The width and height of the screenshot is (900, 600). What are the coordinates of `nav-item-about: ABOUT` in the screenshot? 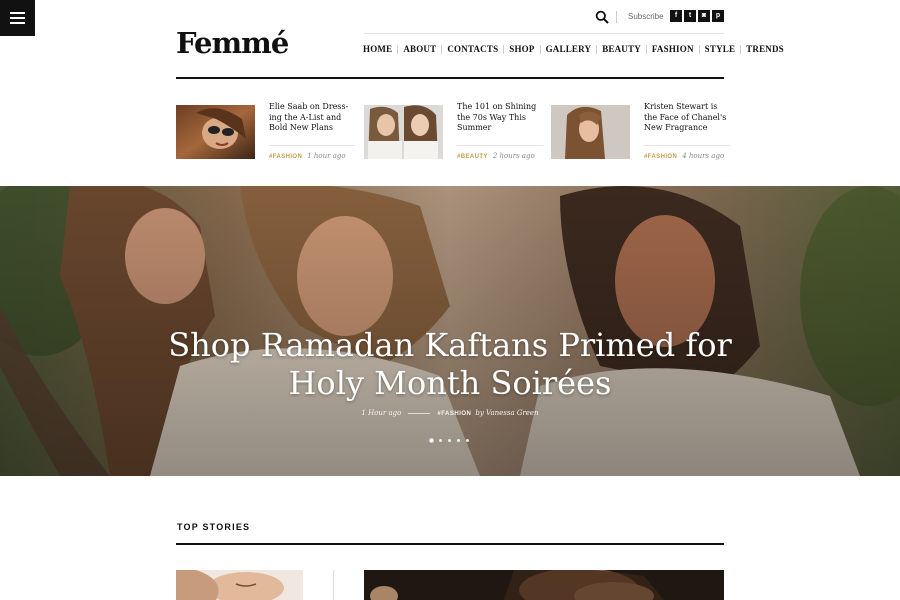 It's located at (419, 49).